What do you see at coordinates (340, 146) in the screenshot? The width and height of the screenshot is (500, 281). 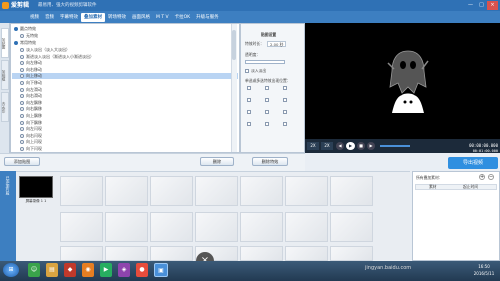 I see `prev-frame-icon: ◀` at bounding box center [340, 146].